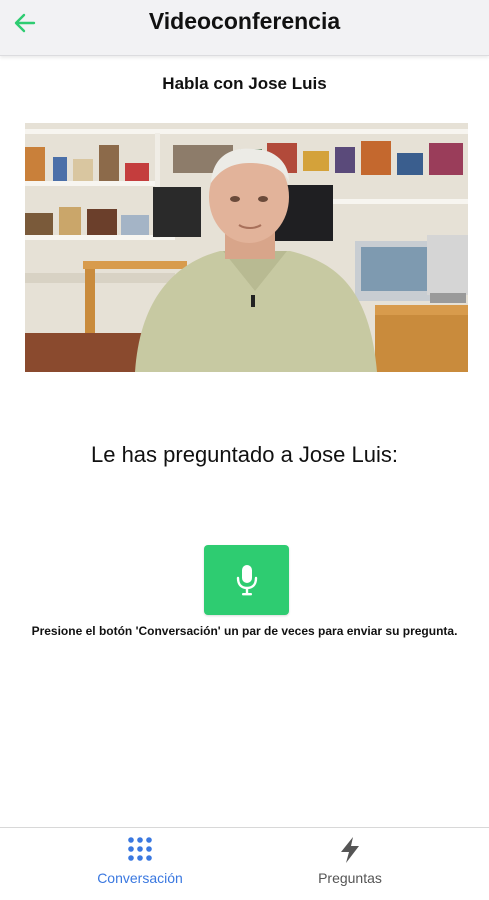 Image resolution: width=489 pixels, height=900 pixels. What do you see at coordinates (244, 21) in the screenshot?
I see `page-title: Videoconferencia` at bounding box center [244, 21].